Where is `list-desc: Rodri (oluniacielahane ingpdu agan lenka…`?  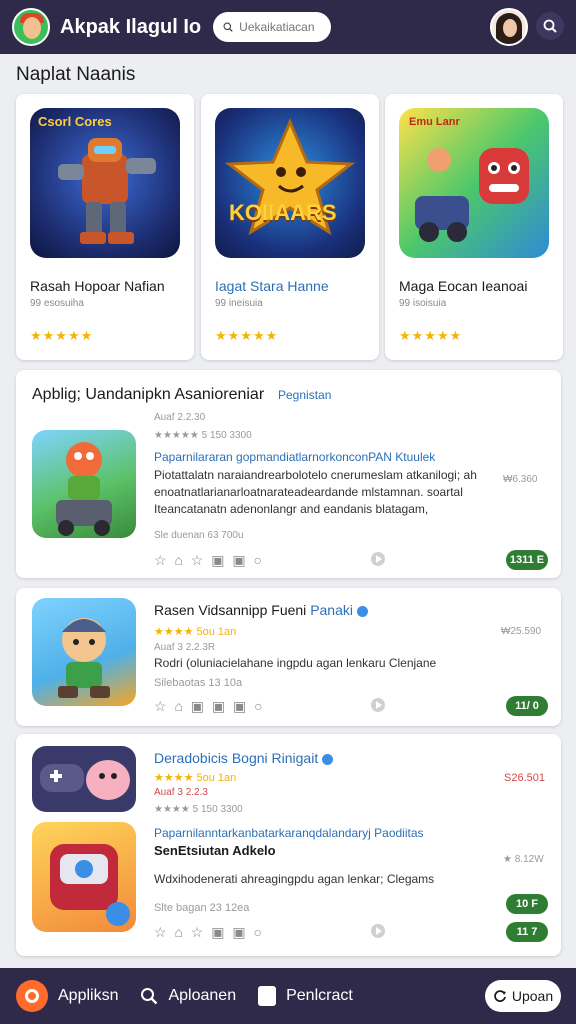
list-desc: Rodri (oluniacielahane ingpdu agan lenka… is located at coordinates (295, 663).